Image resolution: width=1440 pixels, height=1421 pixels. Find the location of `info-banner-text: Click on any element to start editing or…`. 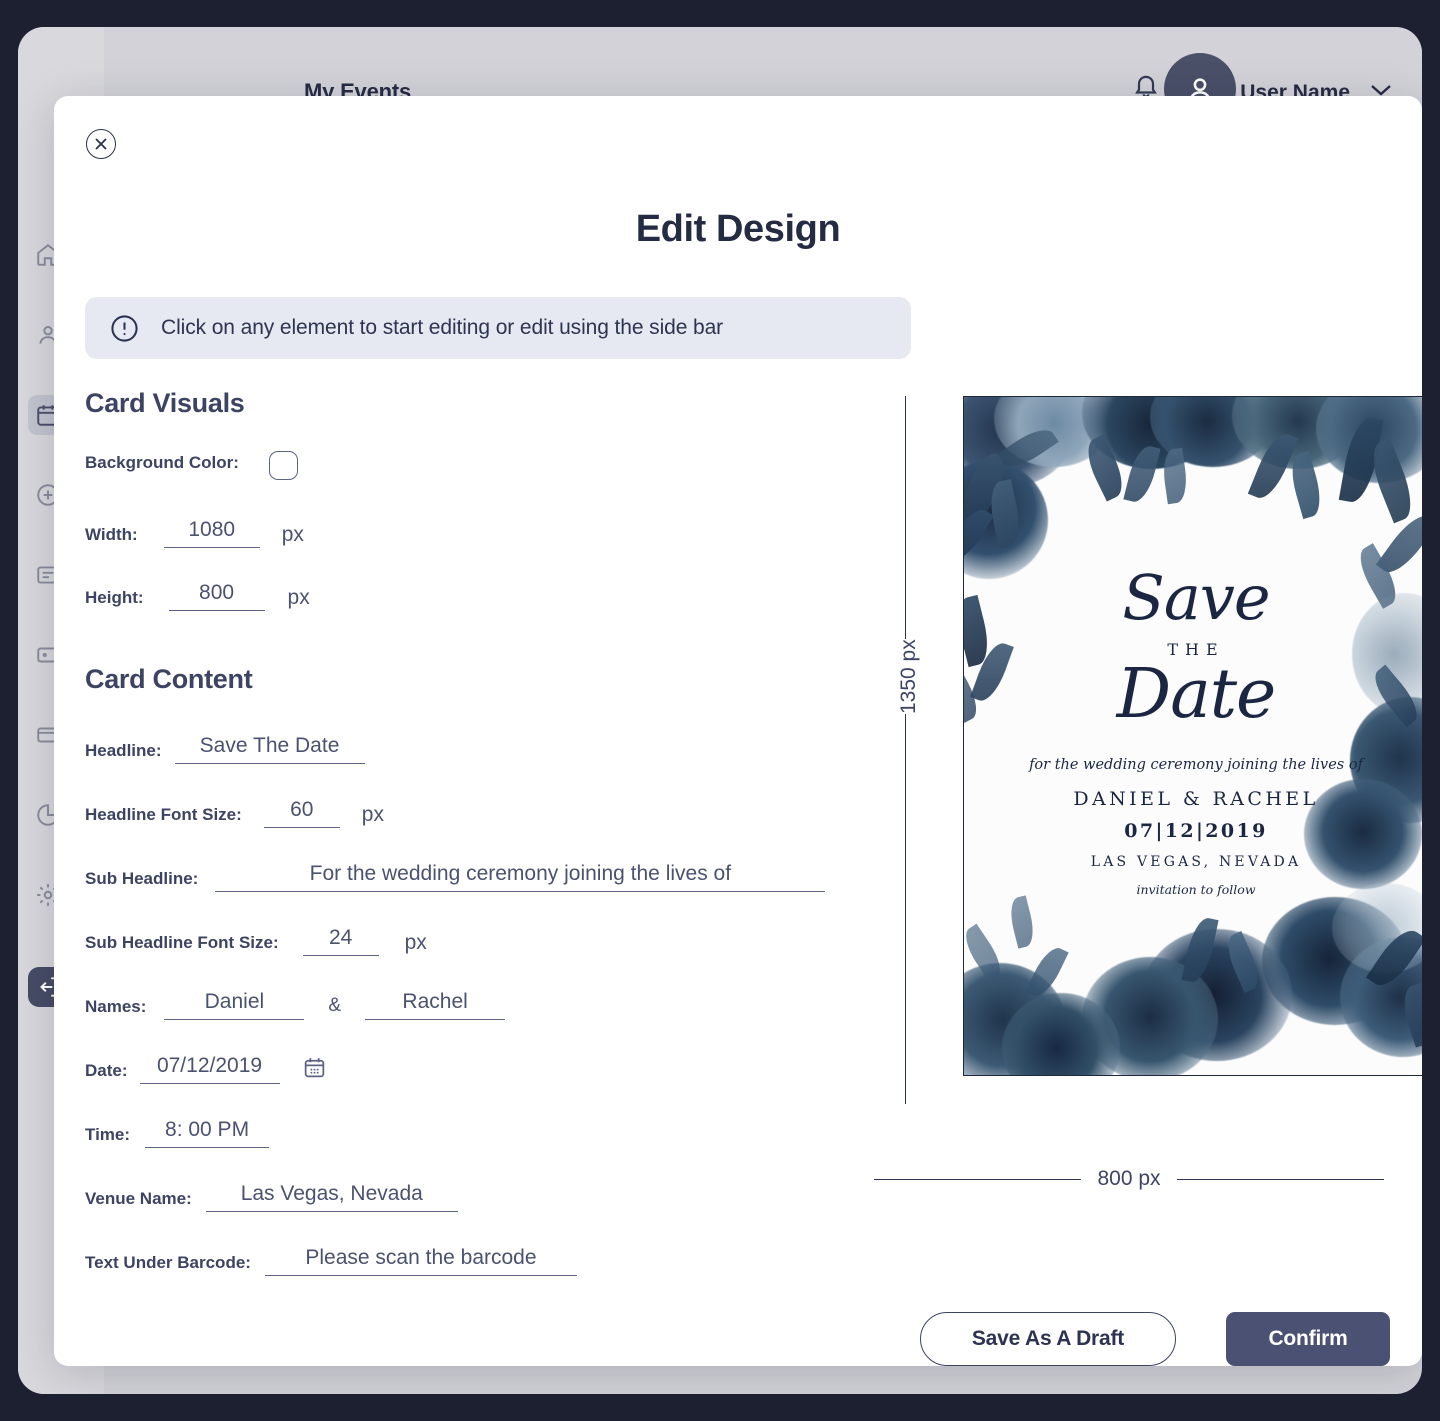

info-banner-text: Click on any element to start editing or… is located at coordinates (442, 327).